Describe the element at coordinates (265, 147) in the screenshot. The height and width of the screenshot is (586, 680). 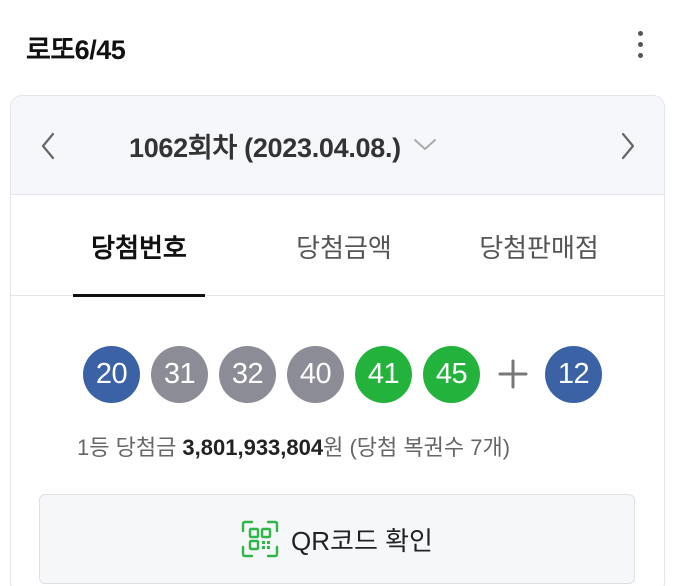
I see `round-label: 1062회차 (2023.04.08.)` at that location.